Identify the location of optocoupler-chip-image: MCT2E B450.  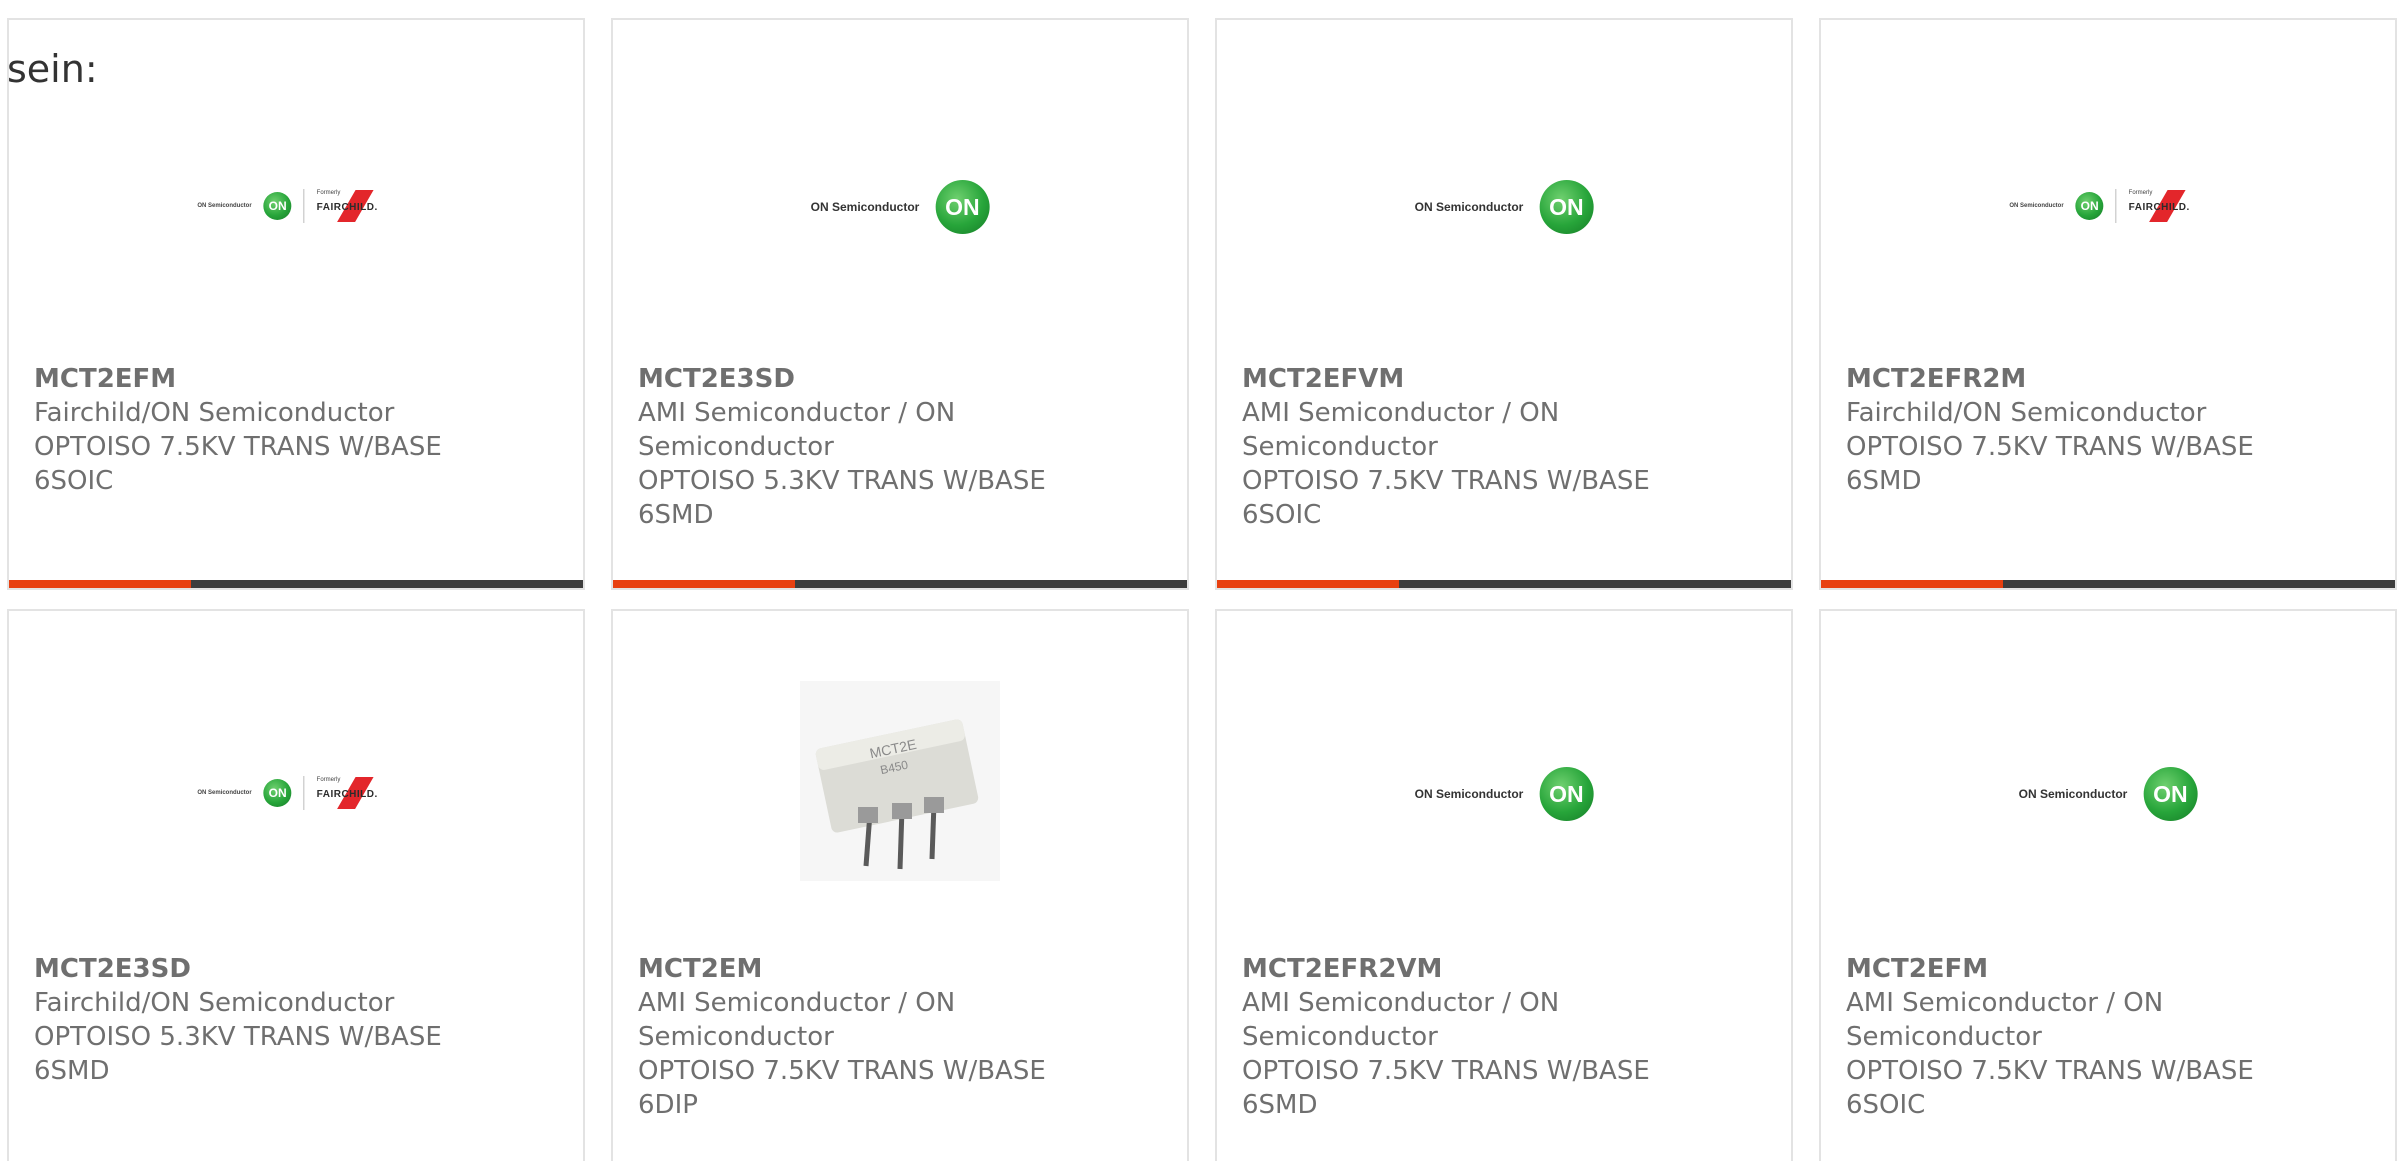
(900, 781).